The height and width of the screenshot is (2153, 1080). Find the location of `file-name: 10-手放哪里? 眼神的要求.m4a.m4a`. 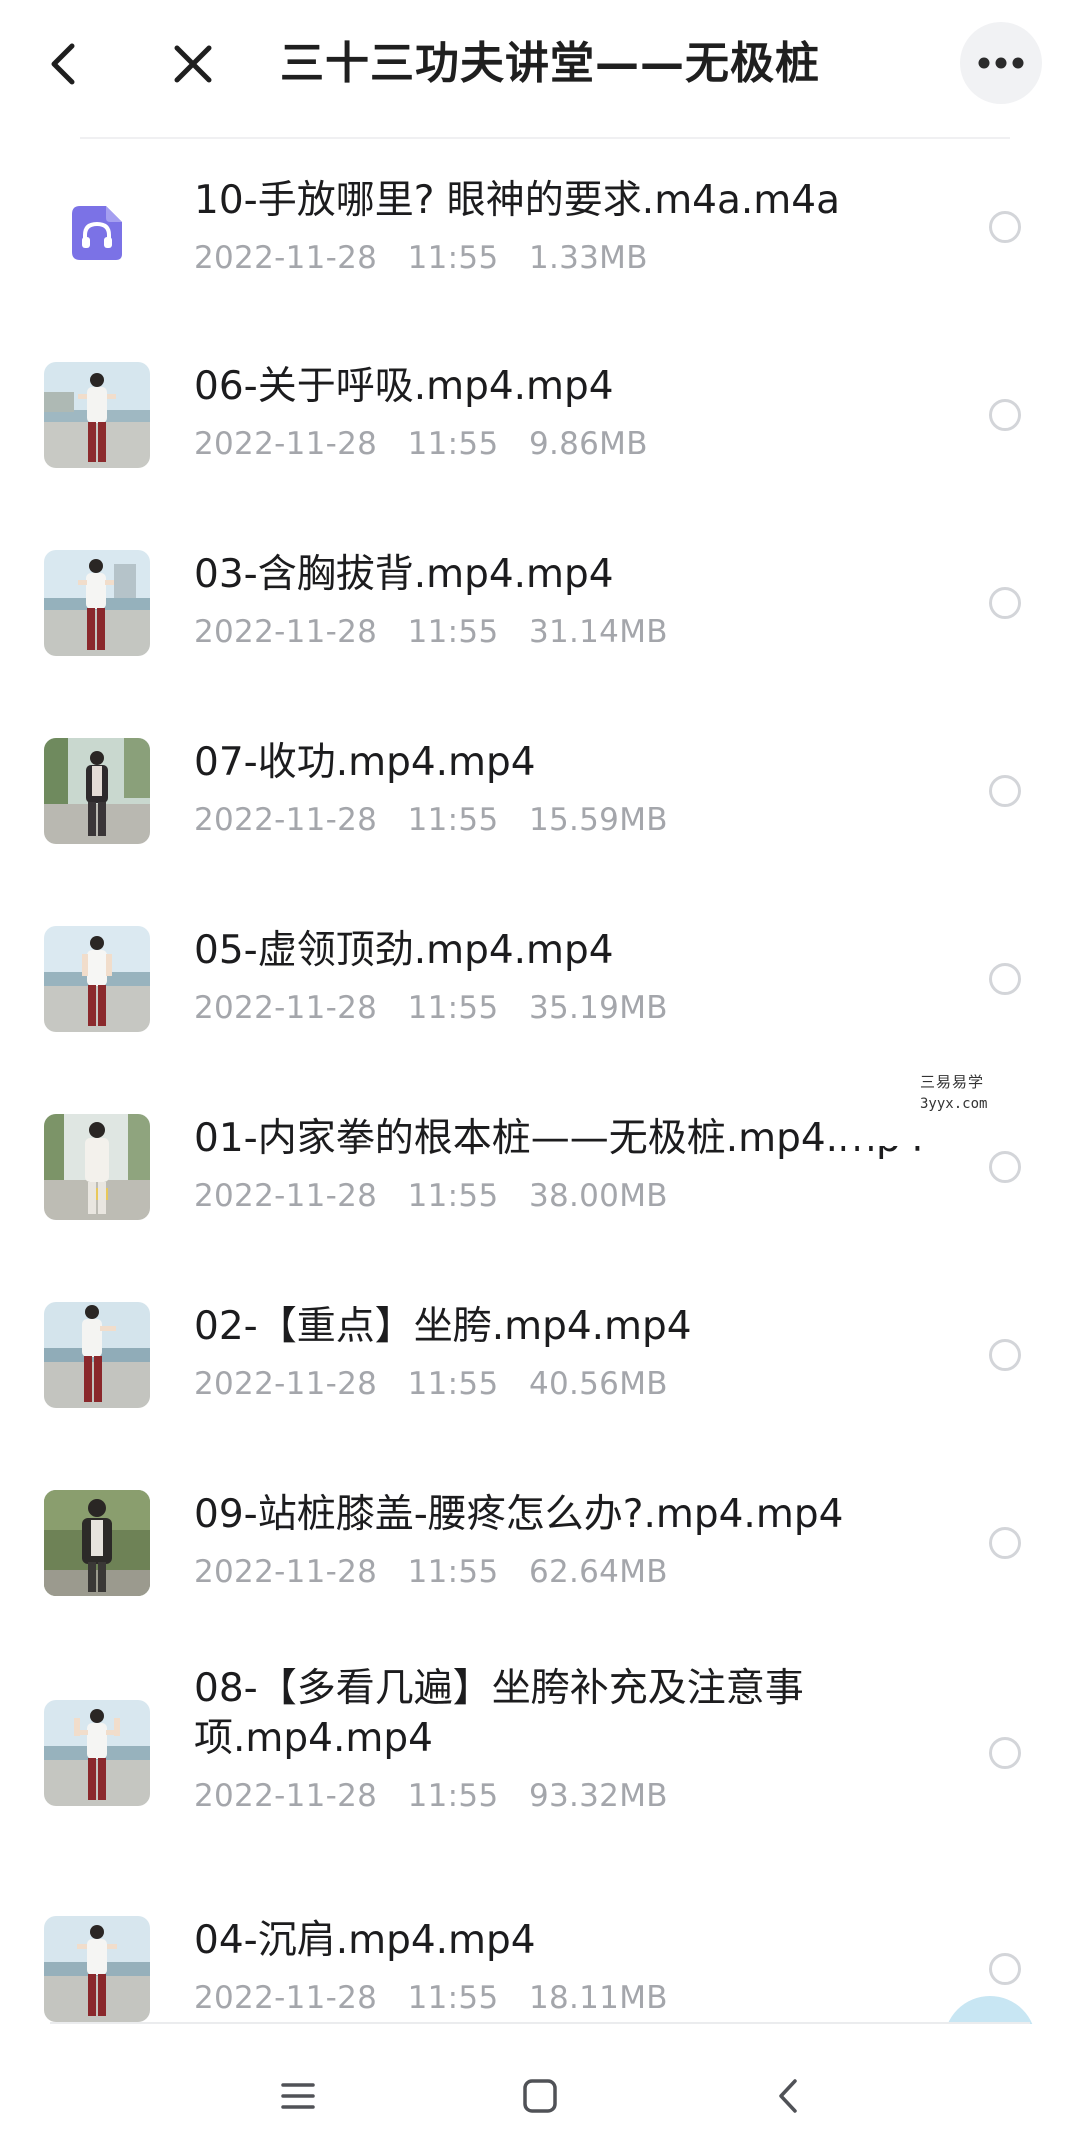

file-name: 10-手放哪里? 眼神的要求.m4a.m4a is located at coordinates (517, 200).